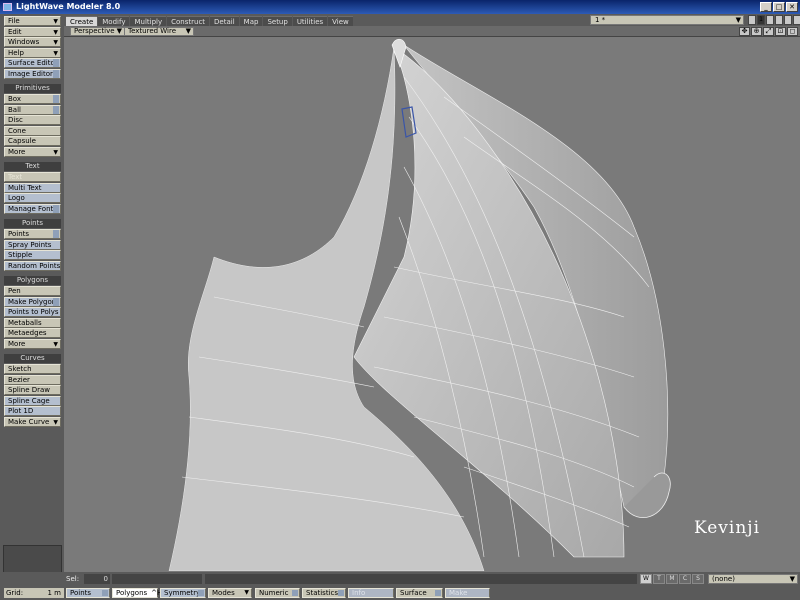 Image resolution: width=800 pixels, height=600 pixels. Describe the element at coordinates (32, 130) in the screenshot. I see `cone-button: Cone` at that location.